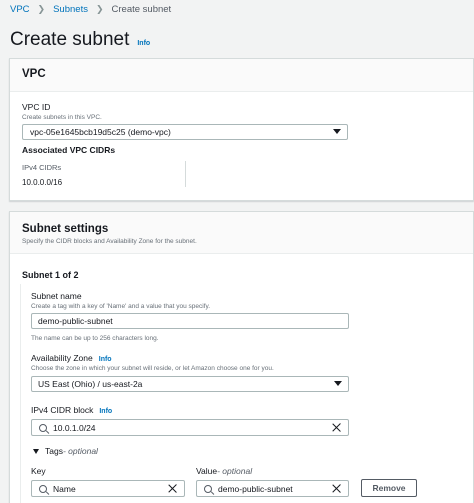 The width and height of the screenshot is (474, 503). I want to click on availability-zone-info-link: Info, so click(105, 359).